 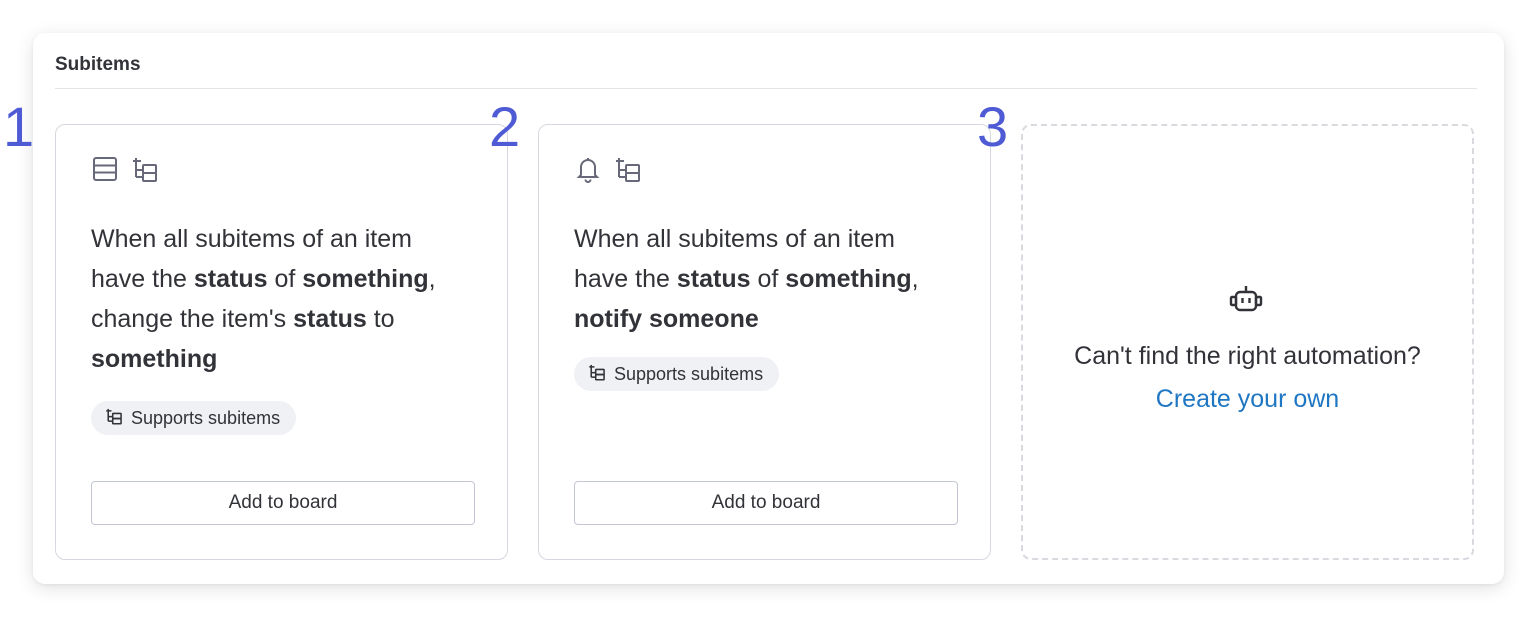 What do you see at coordinates (105, 169) in the screenshot?
I see `table-icon` at bounding box center [105, 169].